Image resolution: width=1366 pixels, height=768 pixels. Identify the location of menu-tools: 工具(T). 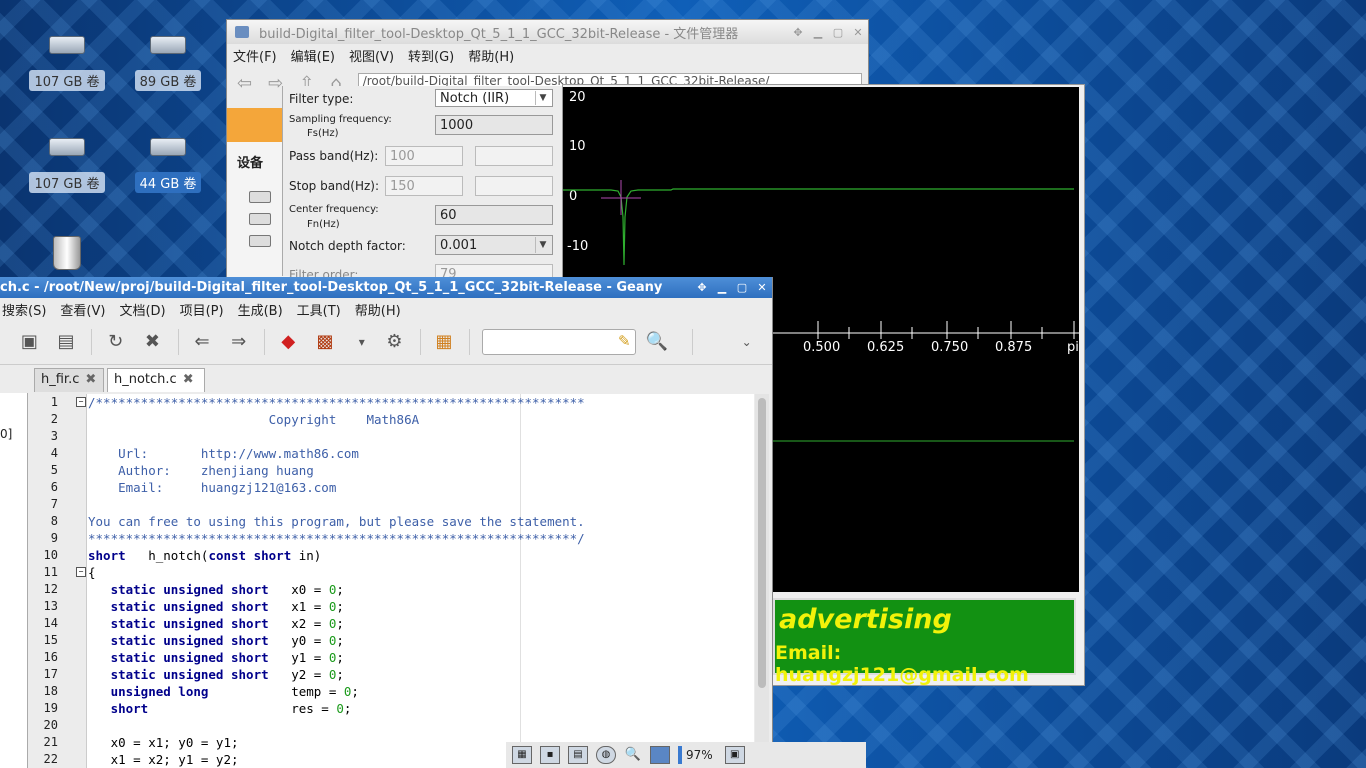
(319, 309).